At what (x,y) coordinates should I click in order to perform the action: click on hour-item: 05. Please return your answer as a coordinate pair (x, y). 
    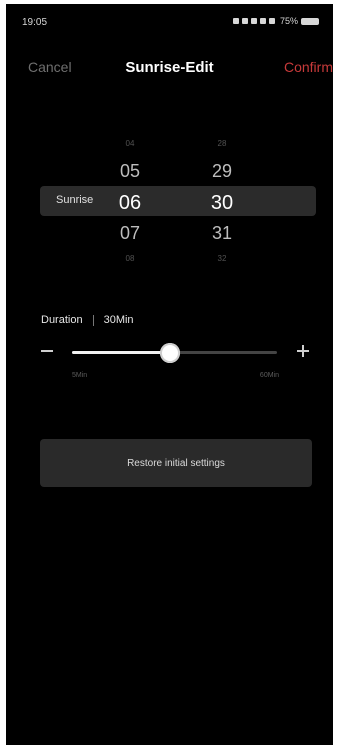
    Looking at the image, I should click on (130, 171).